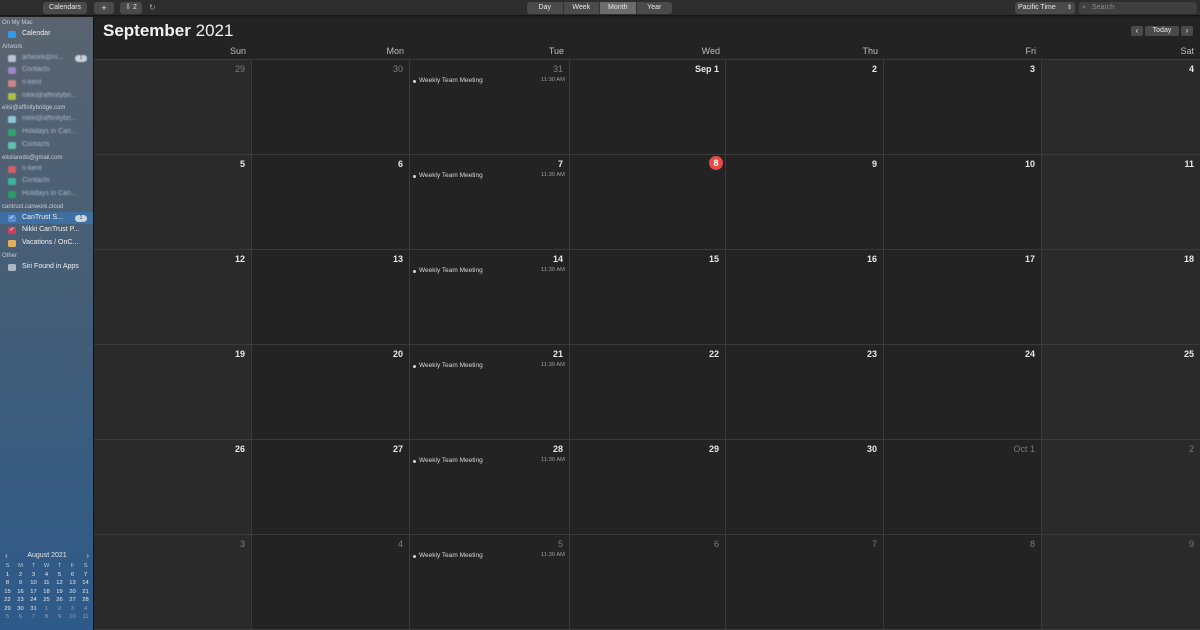 This screenshot has height=630, width=1200. What do you see at coordinates (72, 592) in the screenshot?
I see `mini-day: 20` at bounding box center [72, 592].